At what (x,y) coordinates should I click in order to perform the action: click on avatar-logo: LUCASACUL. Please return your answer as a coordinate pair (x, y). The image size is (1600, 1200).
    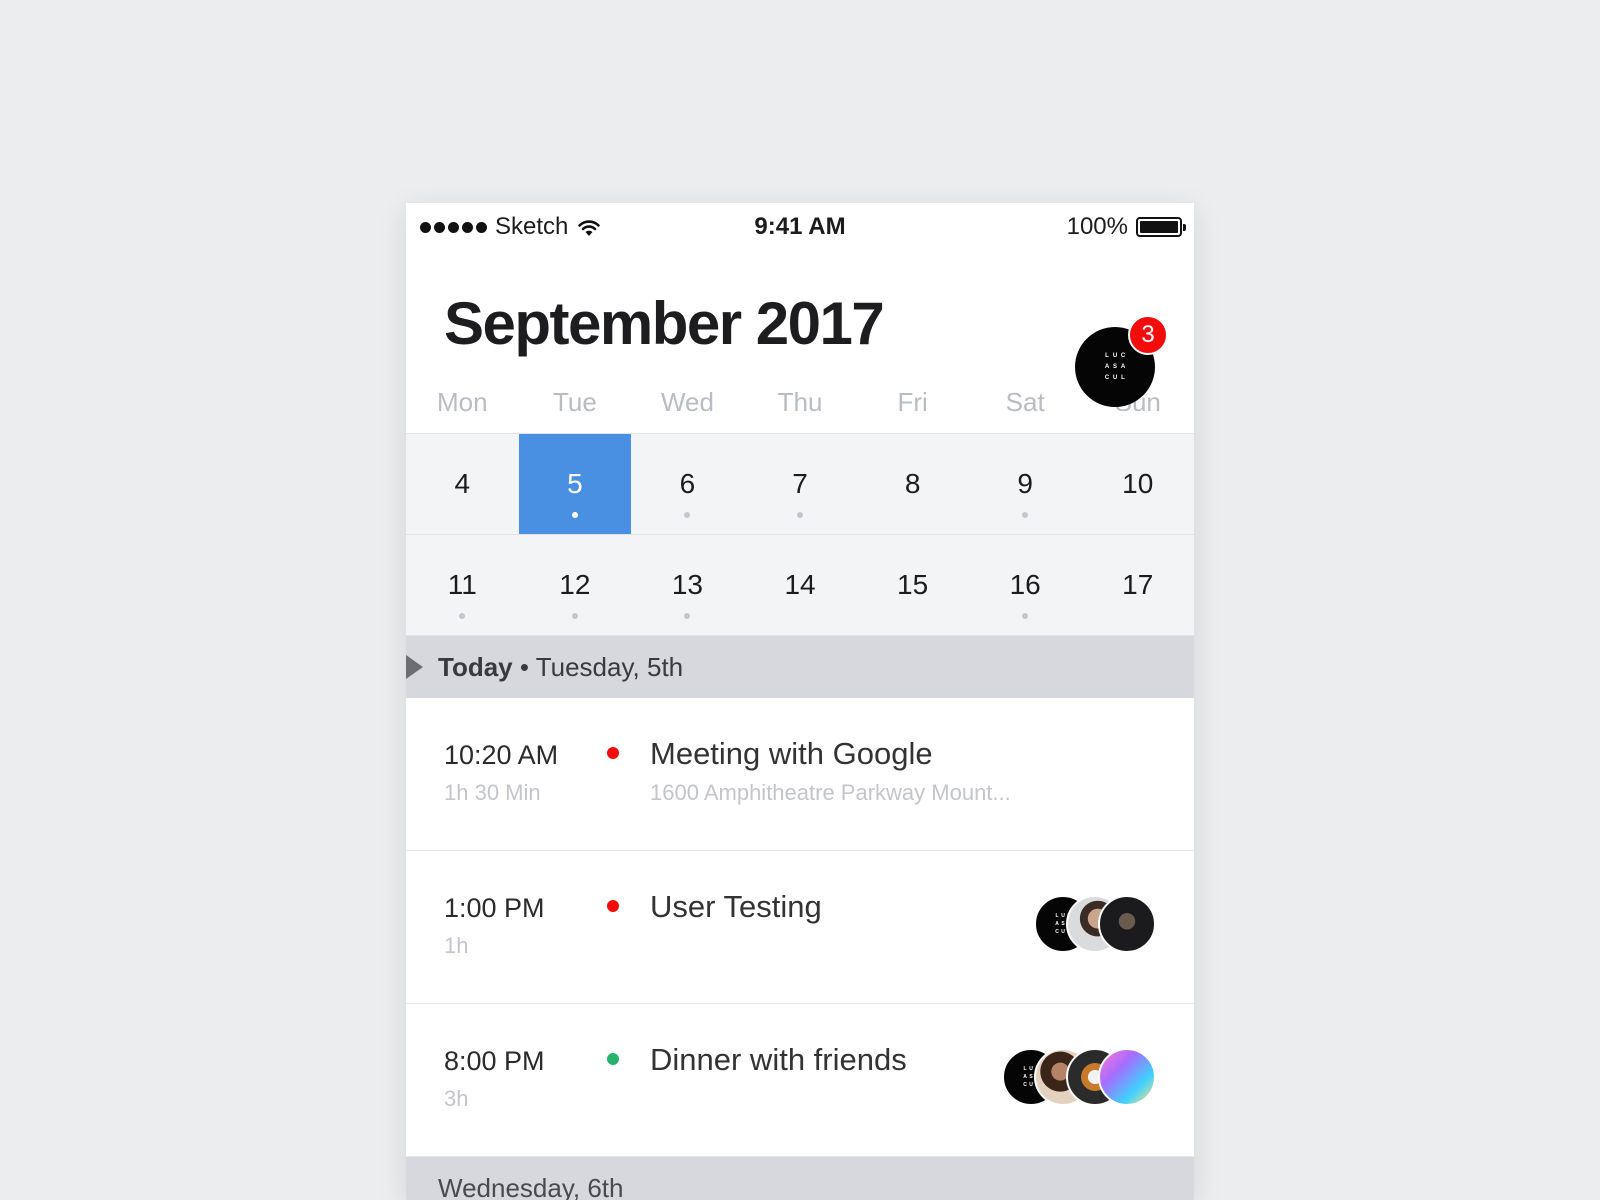
    Looking at the image, I should click on (1115, 367).